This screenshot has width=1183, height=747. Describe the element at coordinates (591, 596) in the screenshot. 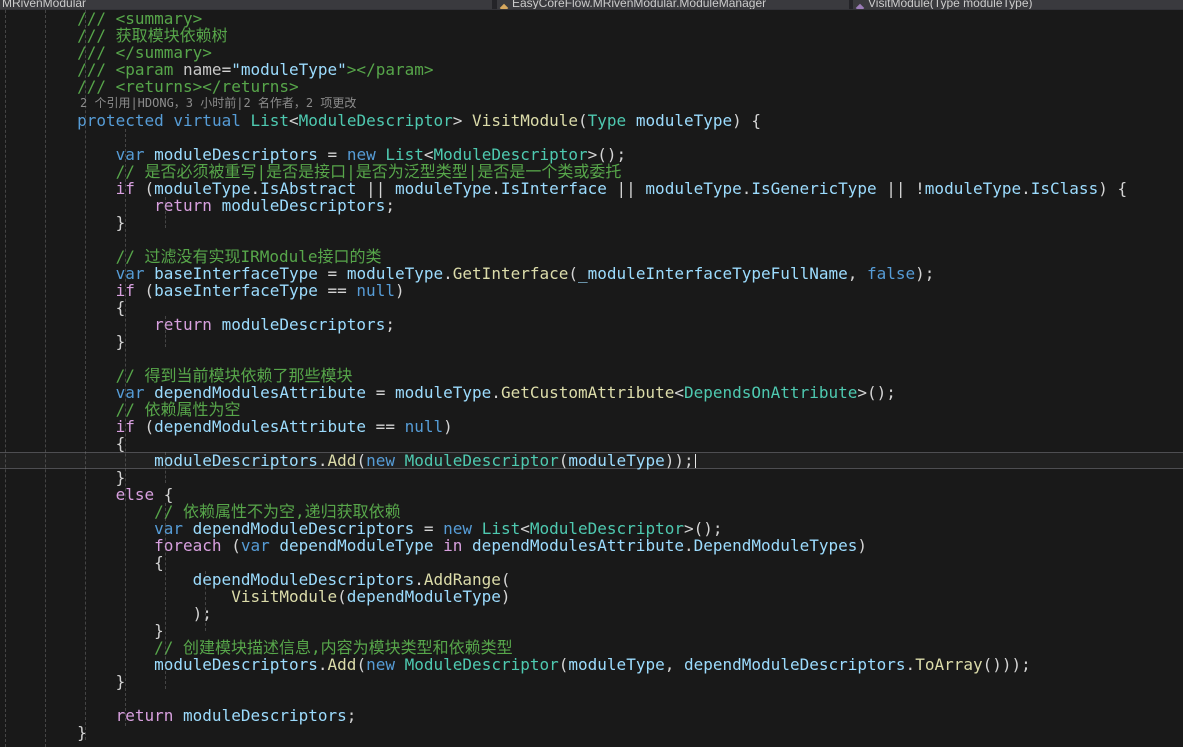

I see `code-line: VisitModule(dependModuleType)` at that location.